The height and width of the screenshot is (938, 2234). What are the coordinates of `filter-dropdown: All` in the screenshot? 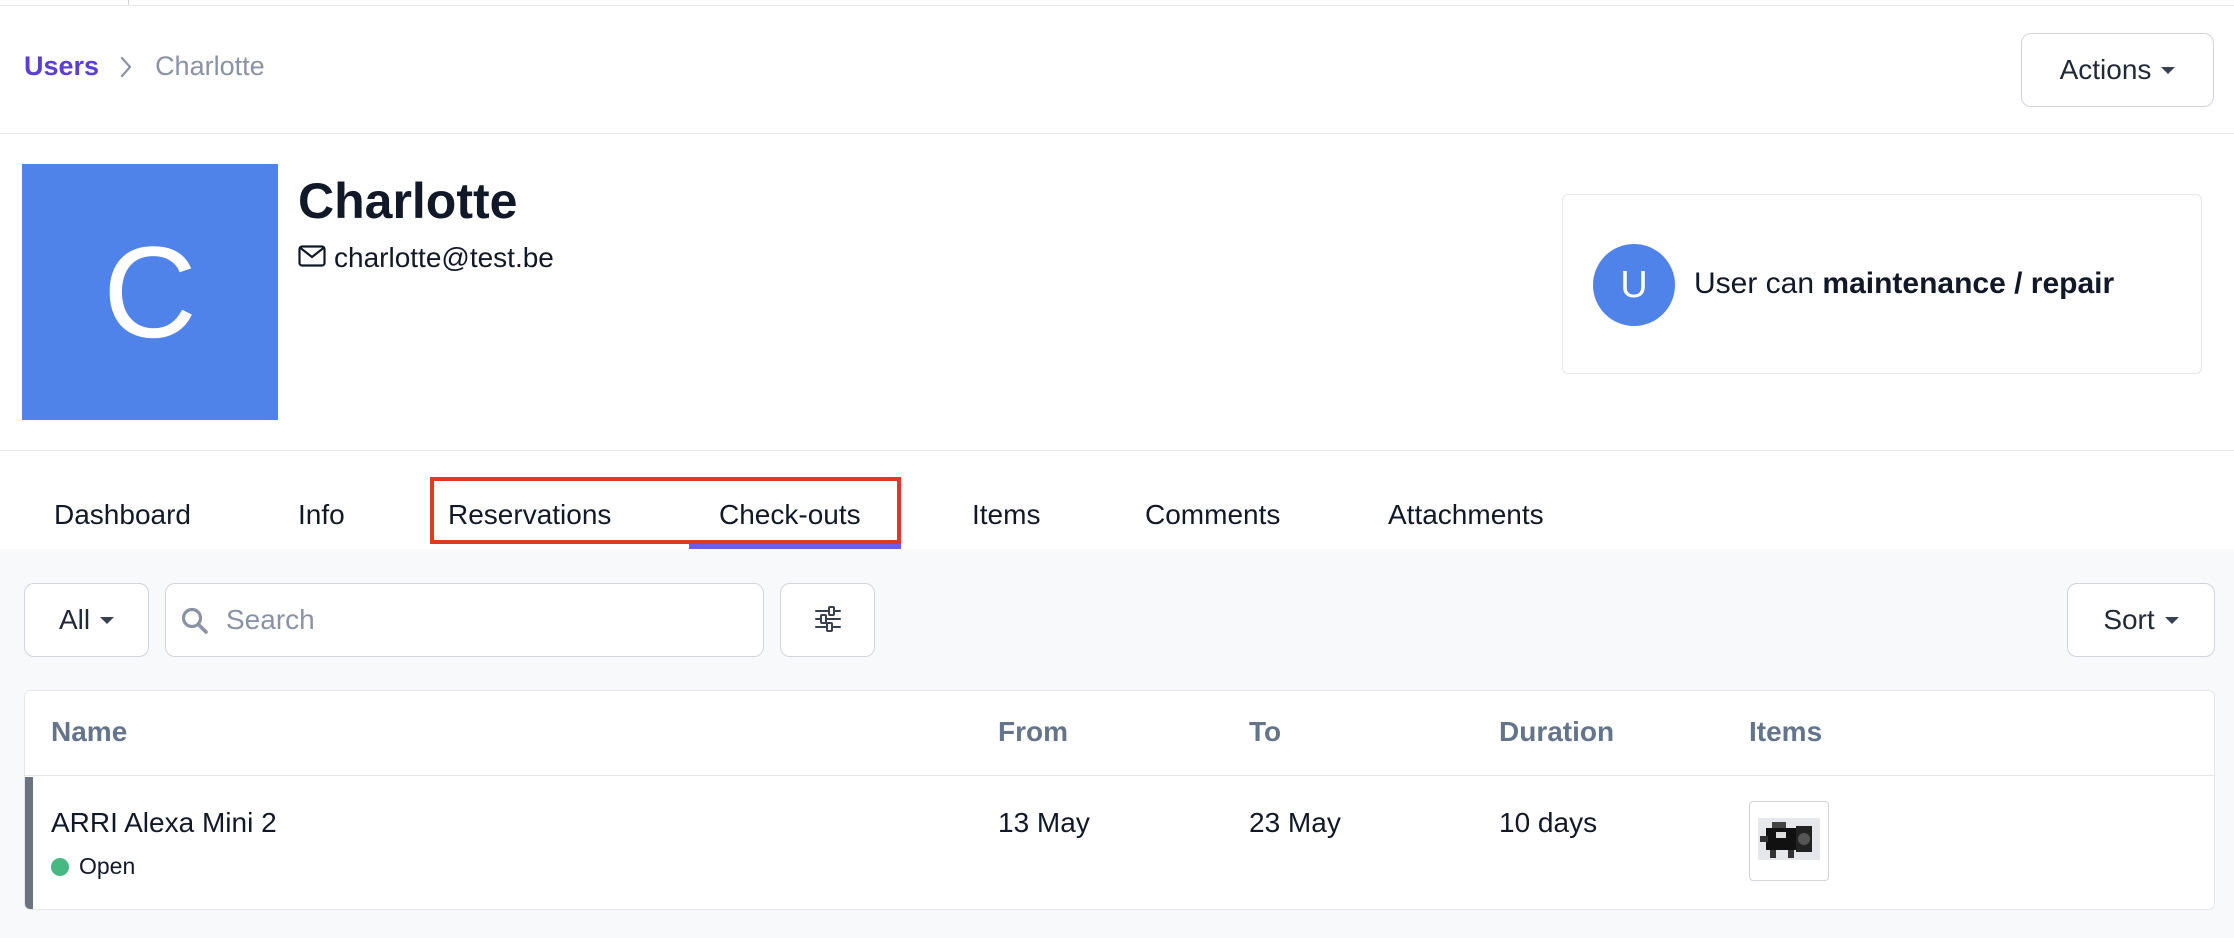 It's located at (86, 620).